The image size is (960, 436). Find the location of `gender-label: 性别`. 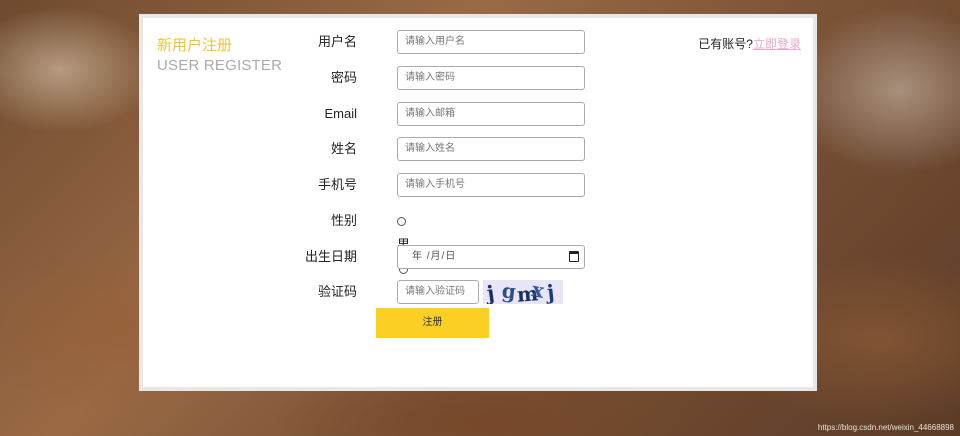

gender-label: 性别 is located at coordinates (343, 220).